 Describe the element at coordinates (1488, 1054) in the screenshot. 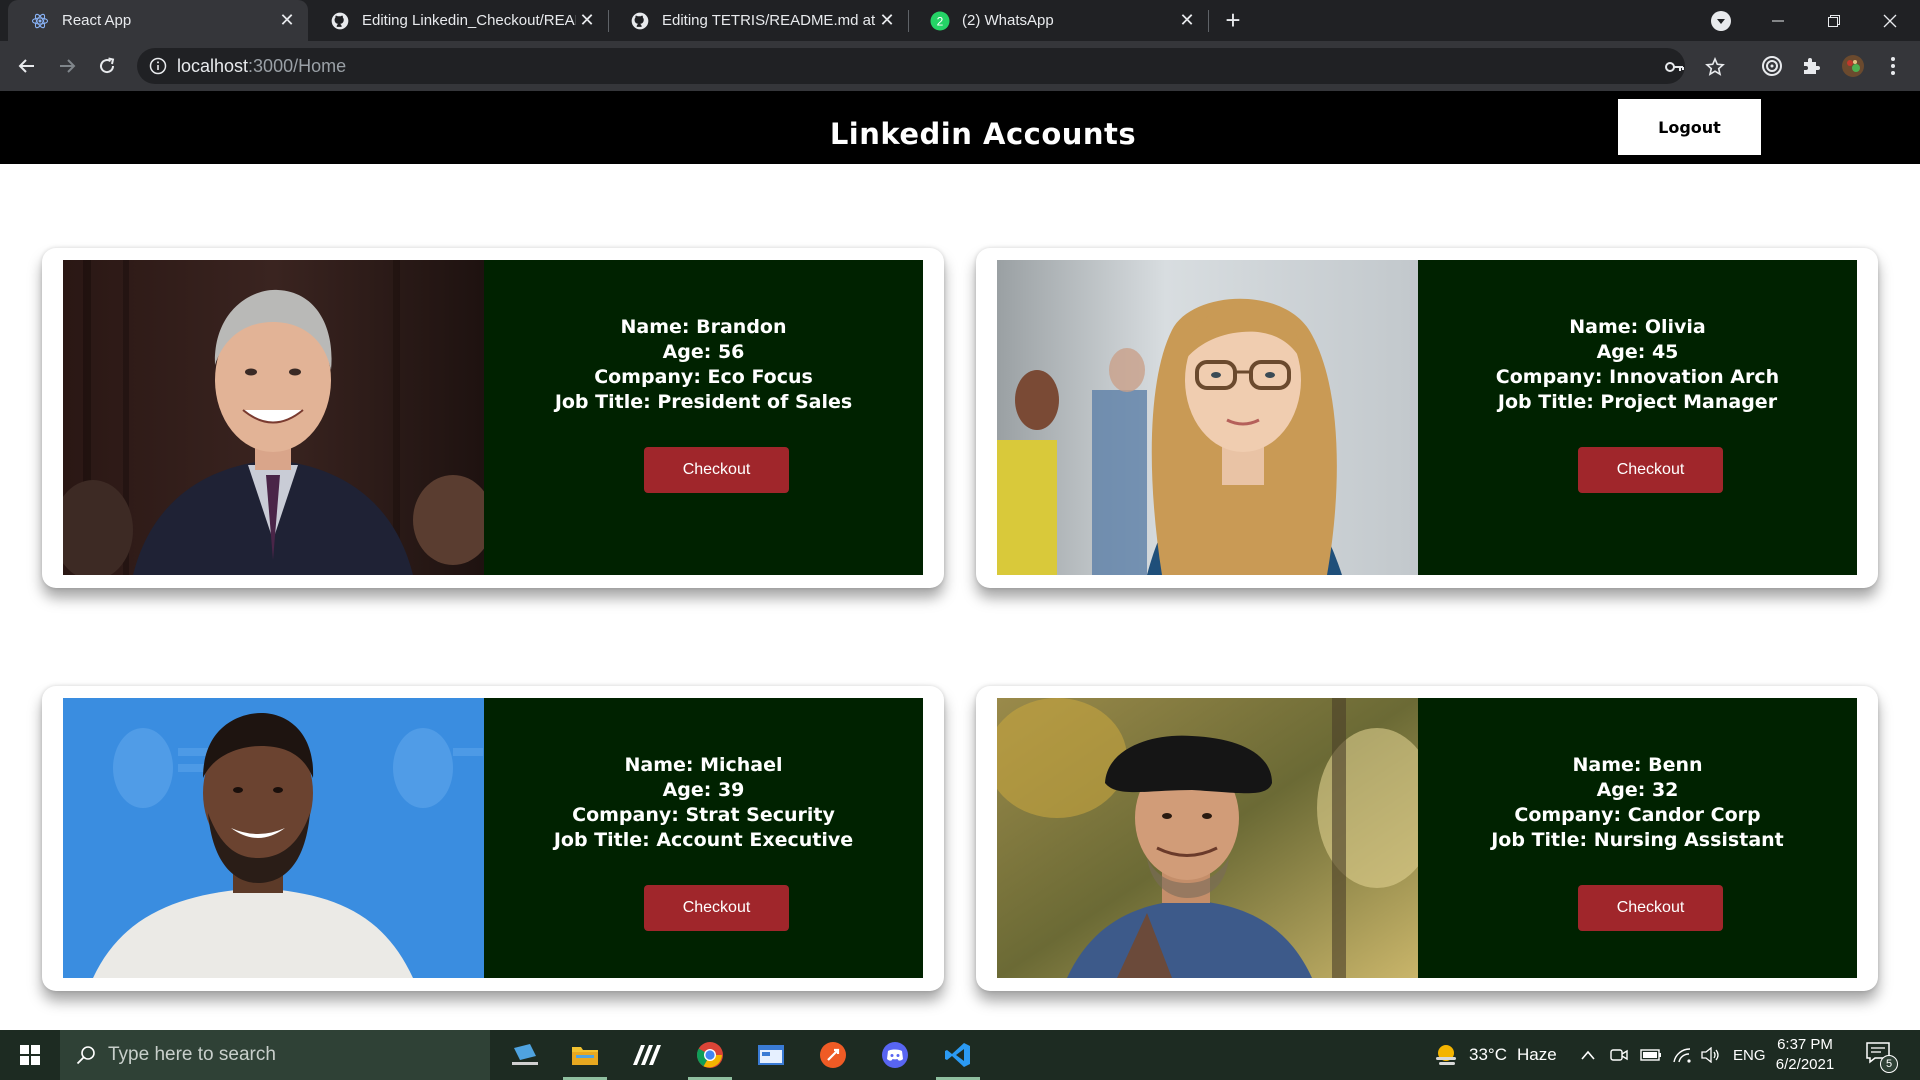

I see `weather-temperature: 33°C` at that location.